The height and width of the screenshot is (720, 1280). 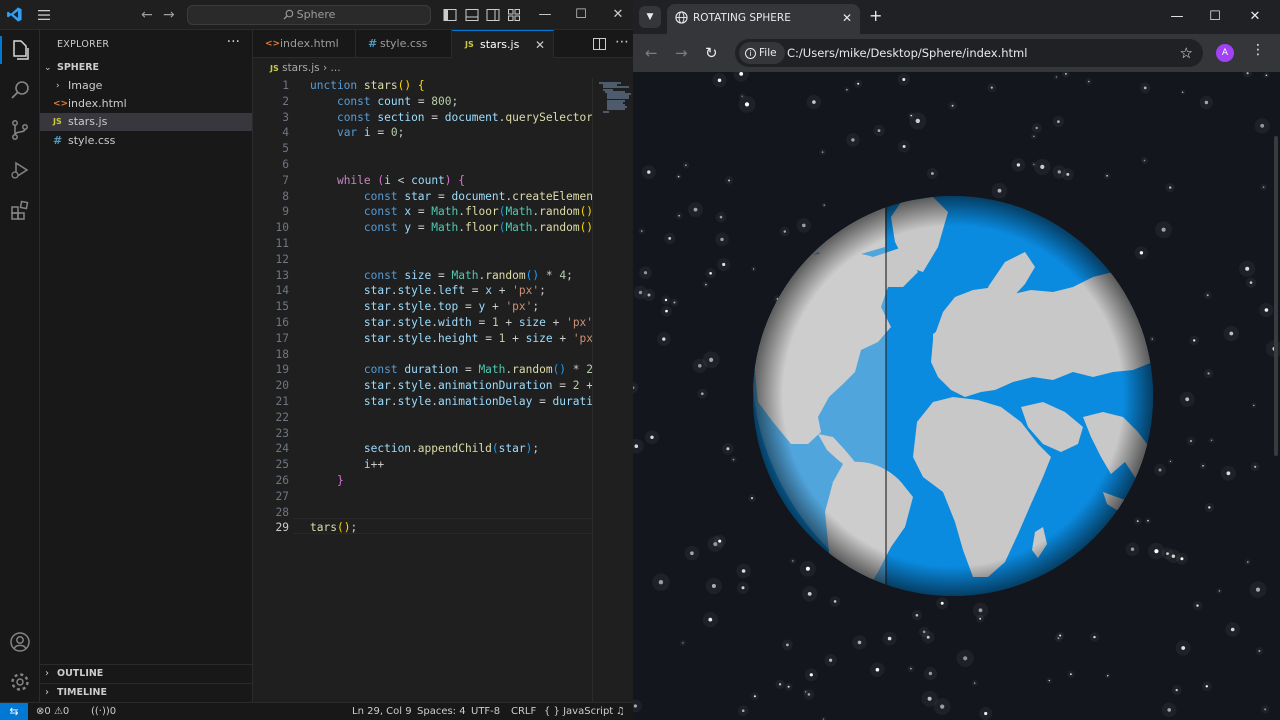 What do you see at coordinates (233, 42) in the screenshot?
I see `explorer-more-actions: ···` at bounding box center [233, 42].